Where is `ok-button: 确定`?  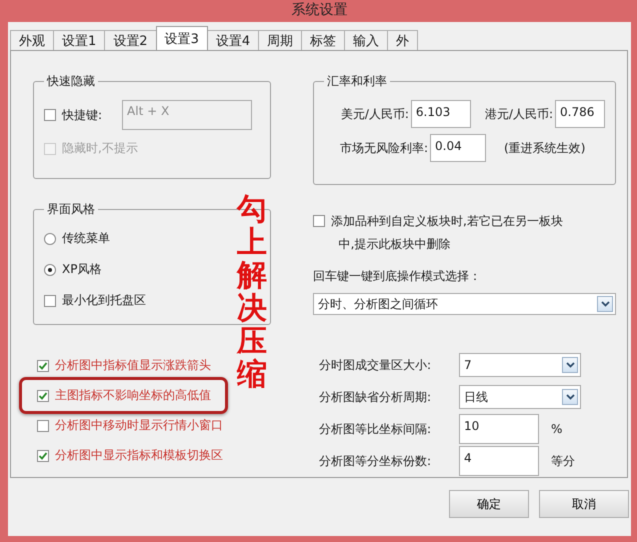 ok-button: 确定 is located at coordinates (489, 504).